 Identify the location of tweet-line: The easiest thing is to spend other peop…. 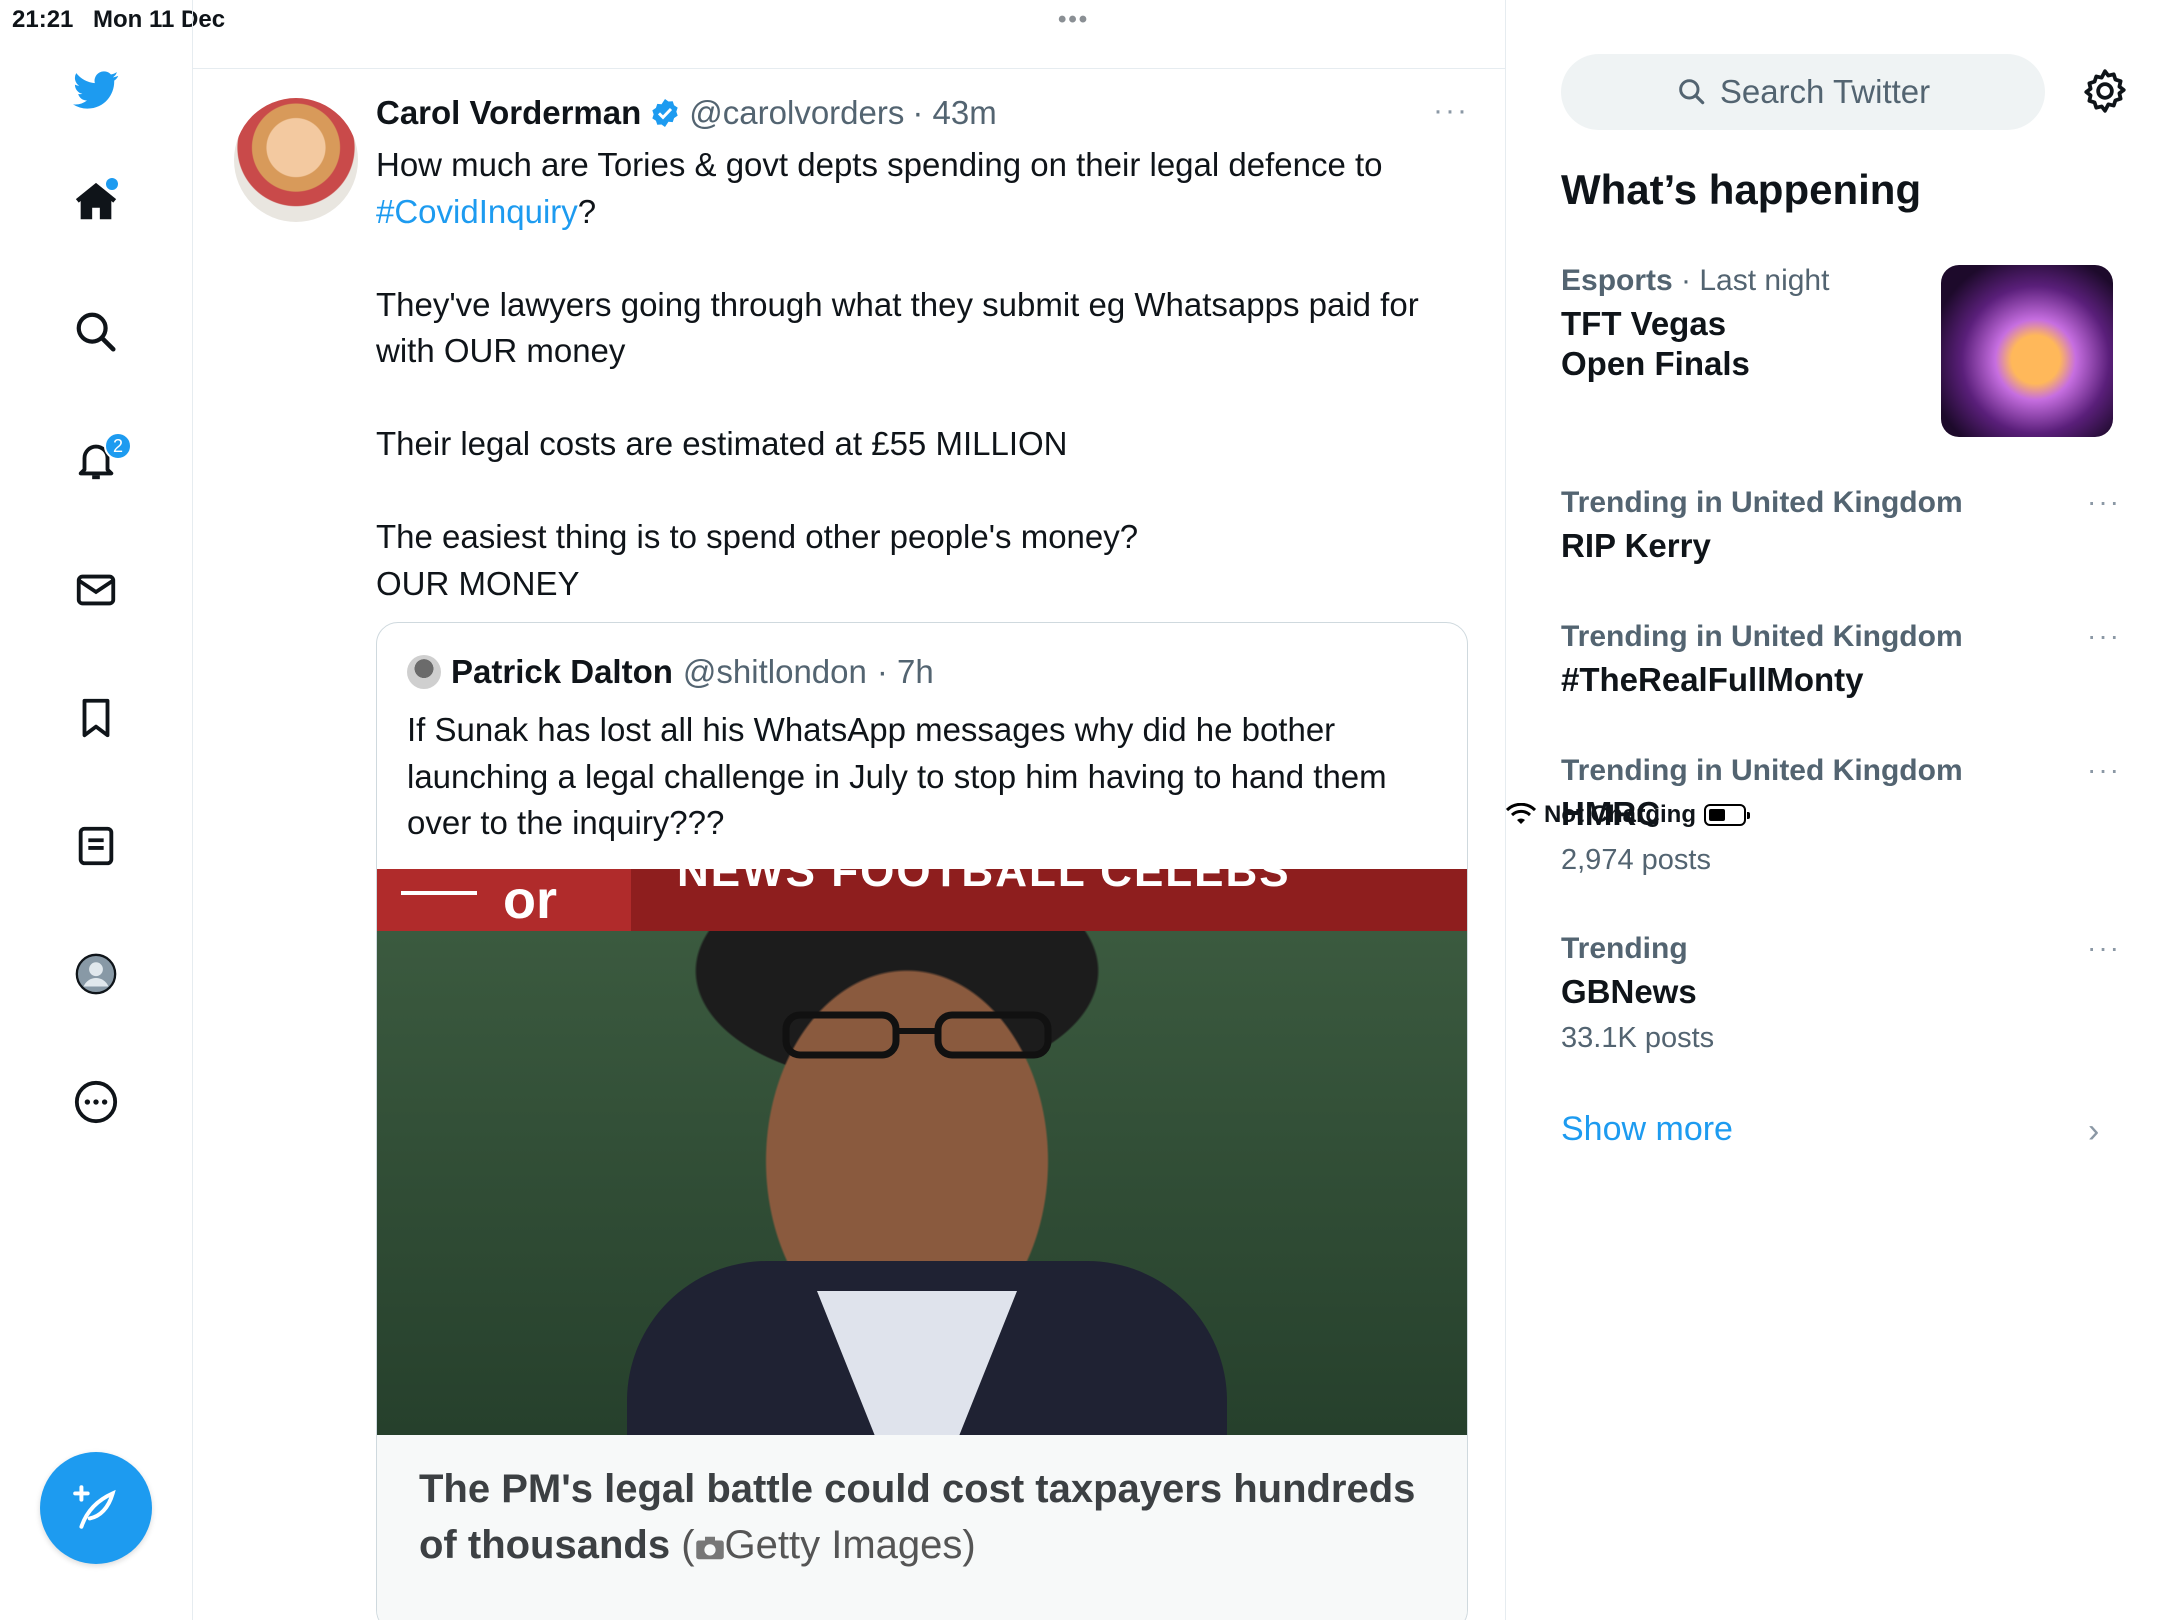
(757, 536).